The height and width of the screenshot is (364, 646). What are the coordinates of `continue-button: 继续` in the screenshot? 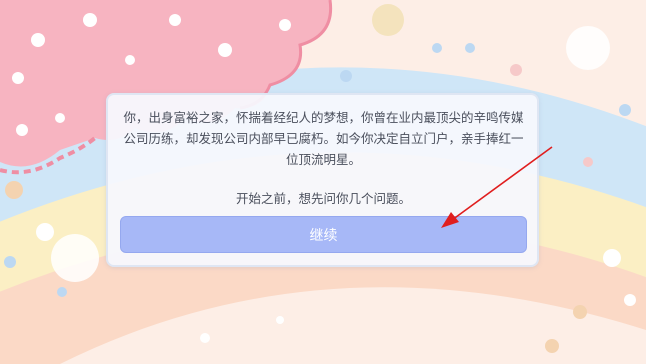 It's located at (323, 234).